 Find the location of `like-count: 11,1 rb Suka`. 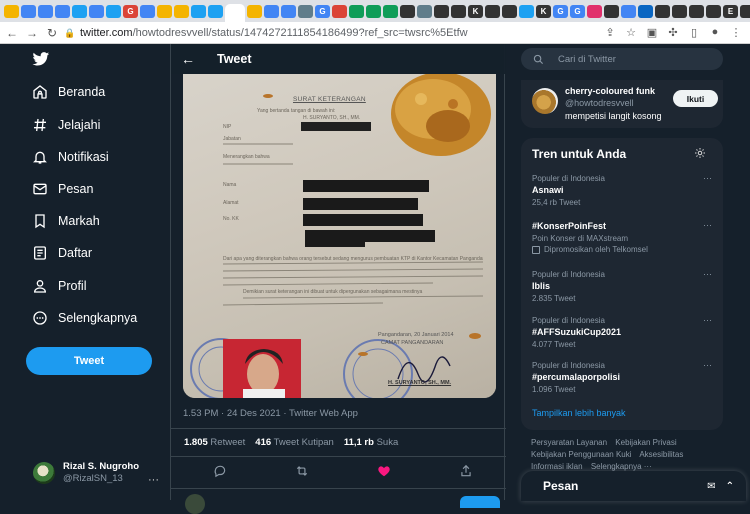

like-count: 11,1 rb Suka is located at coordinates (371, 442).